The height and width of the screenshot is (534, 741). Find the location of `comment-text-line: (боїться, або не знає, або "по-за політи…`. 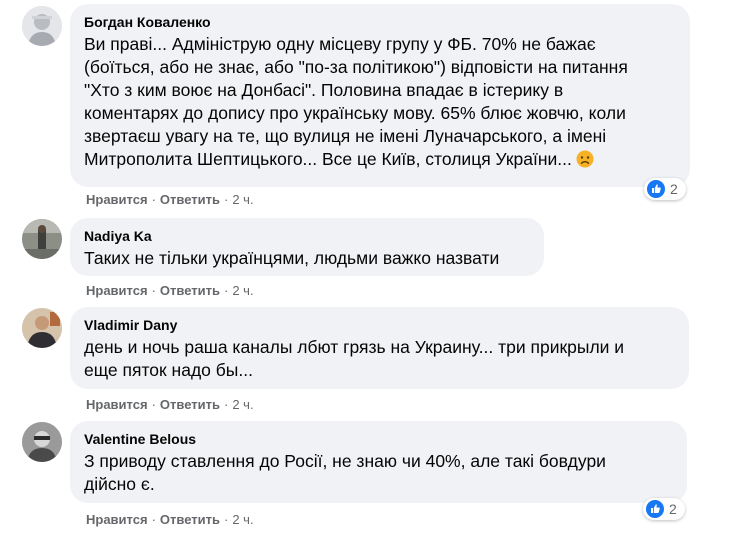

comment-text-line: (боїться, або не знає, або "по-за політи… is located at coordinates (356, 67).